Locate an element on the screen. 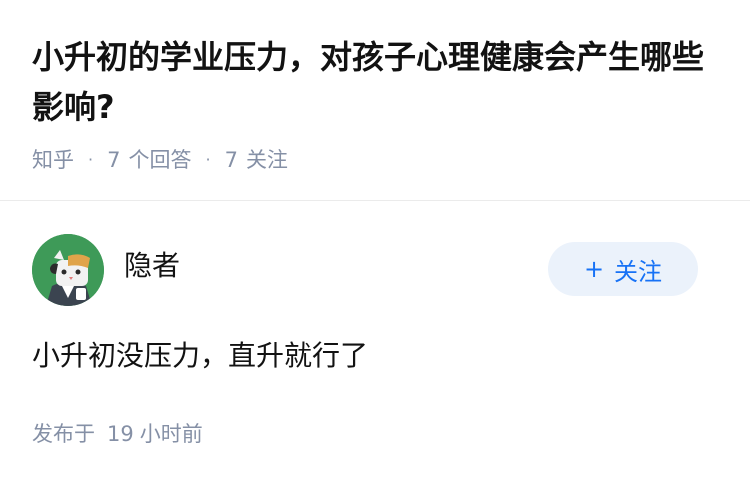 Image resolution: width=750 pixels, height=484 pixels. publish-time-unit: 小时前 is located at coordinates (171, 434).